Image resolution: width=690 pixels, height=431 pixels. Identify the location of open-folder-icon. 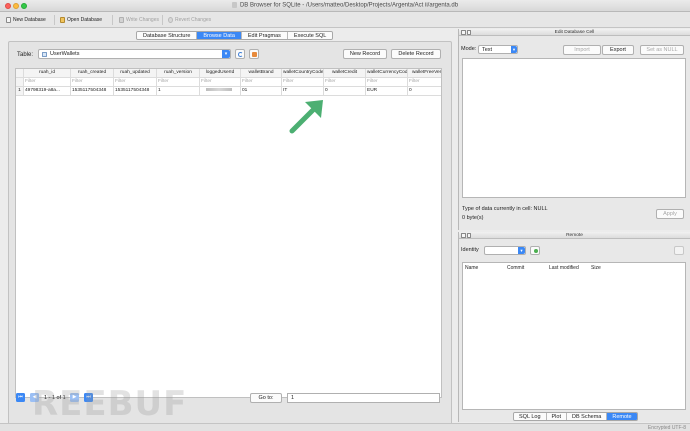
(62, 20).